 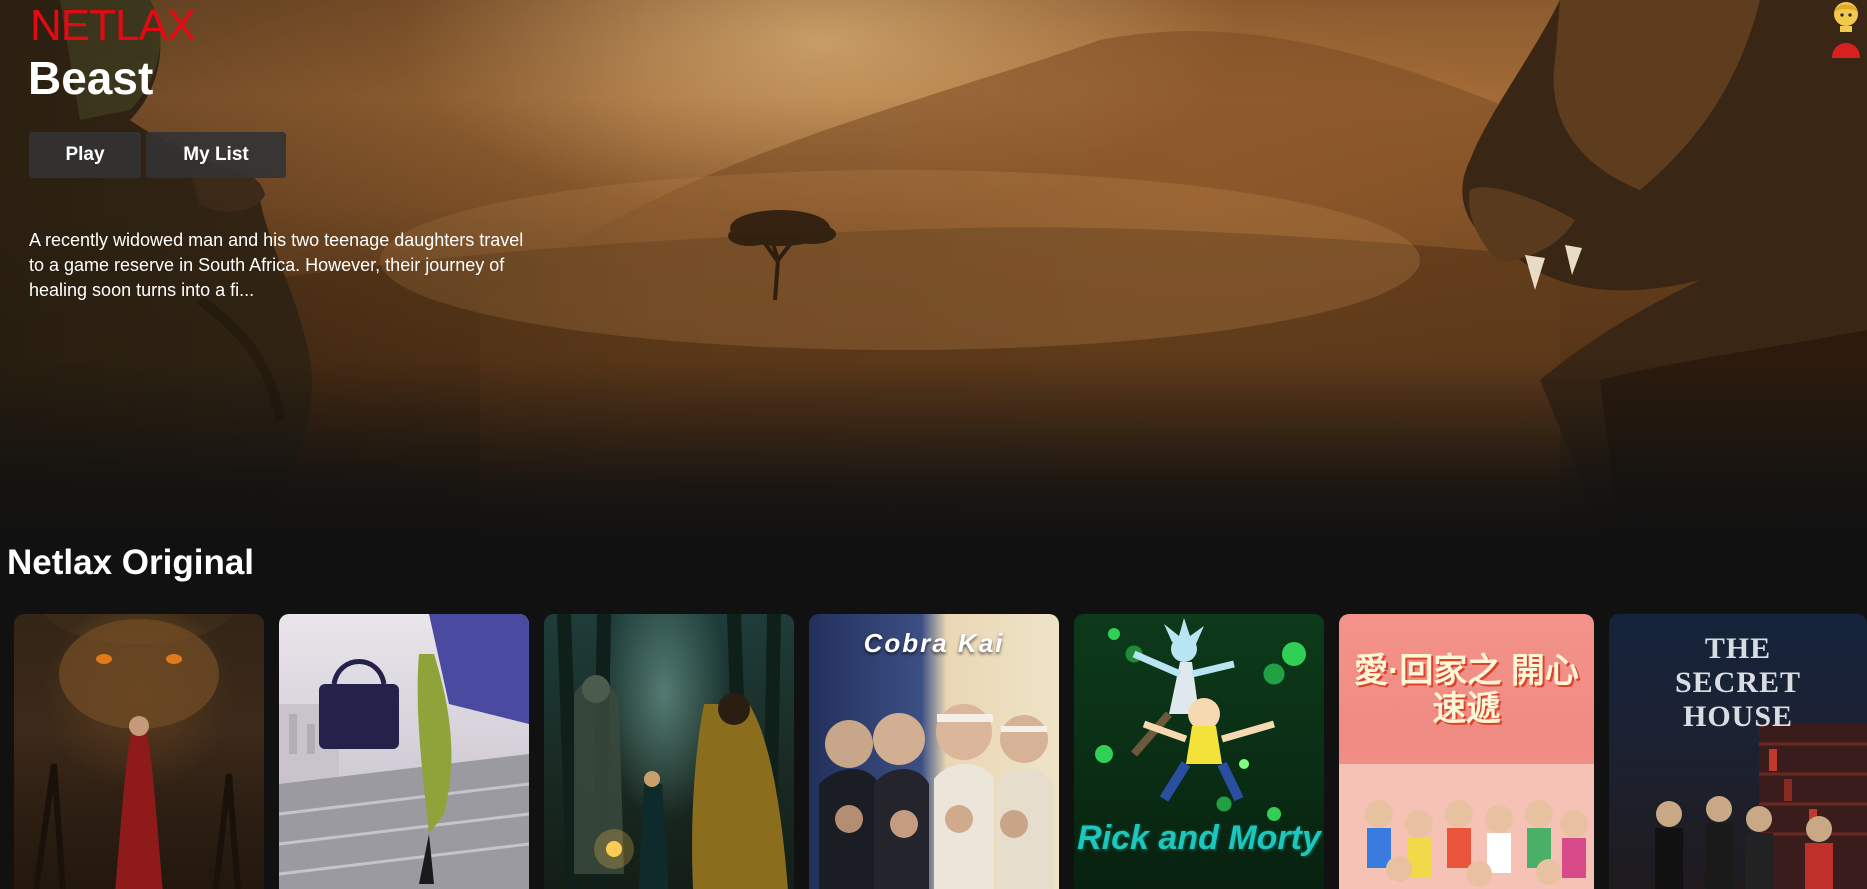 I want to click on poster-card: 愛·回家之 開心速遞, so click(x=1466, y=751).